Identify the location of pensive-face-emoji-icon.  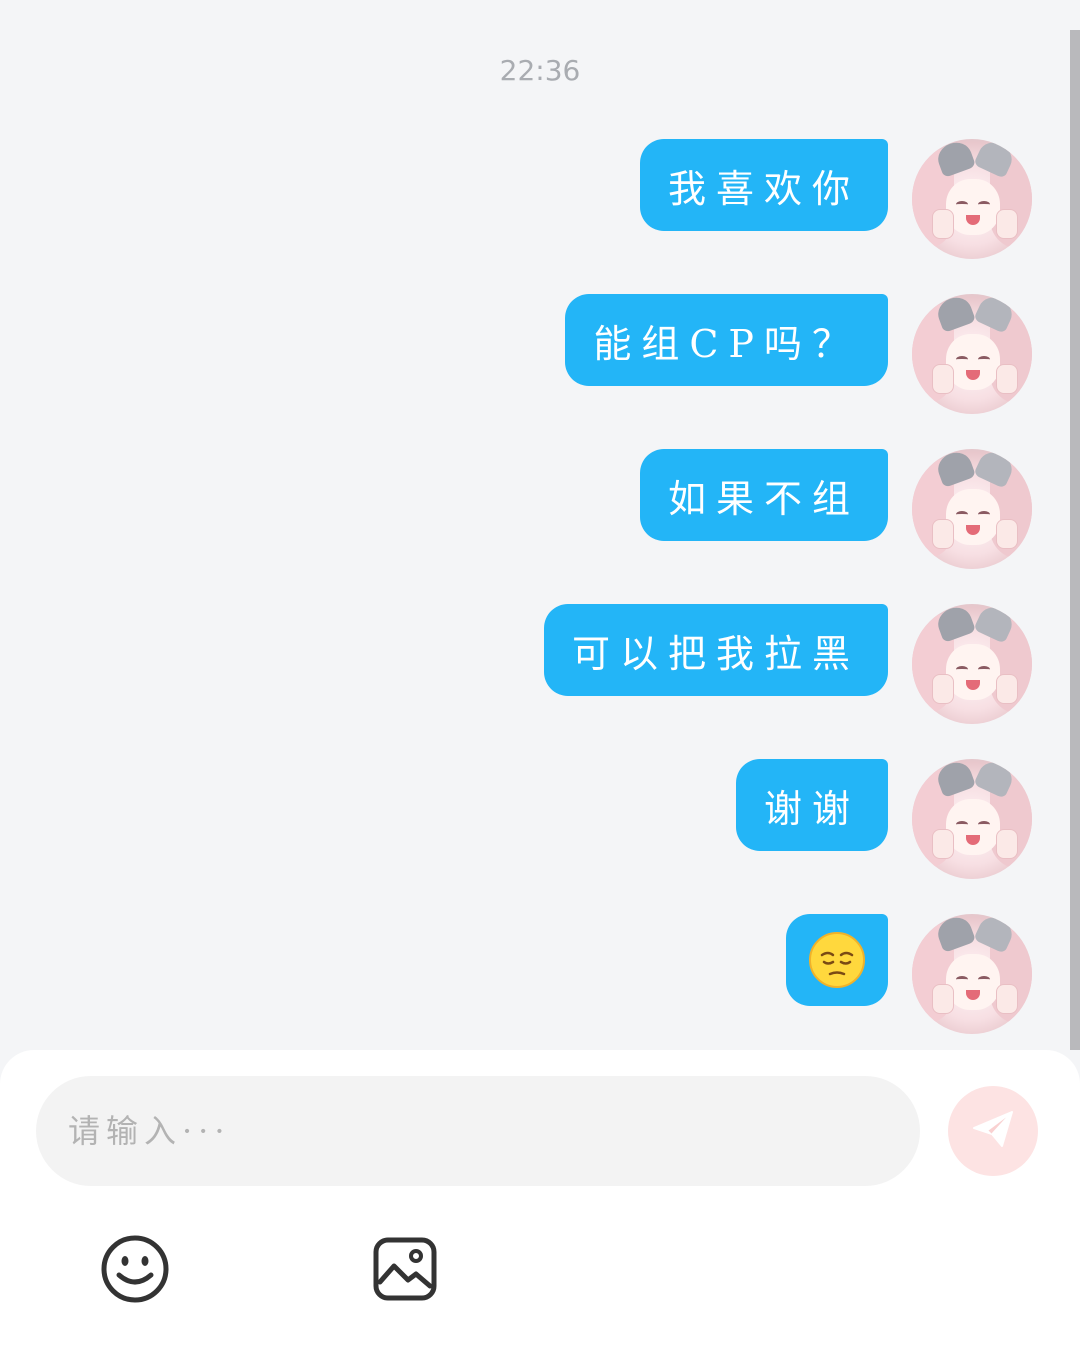
(837, 960).